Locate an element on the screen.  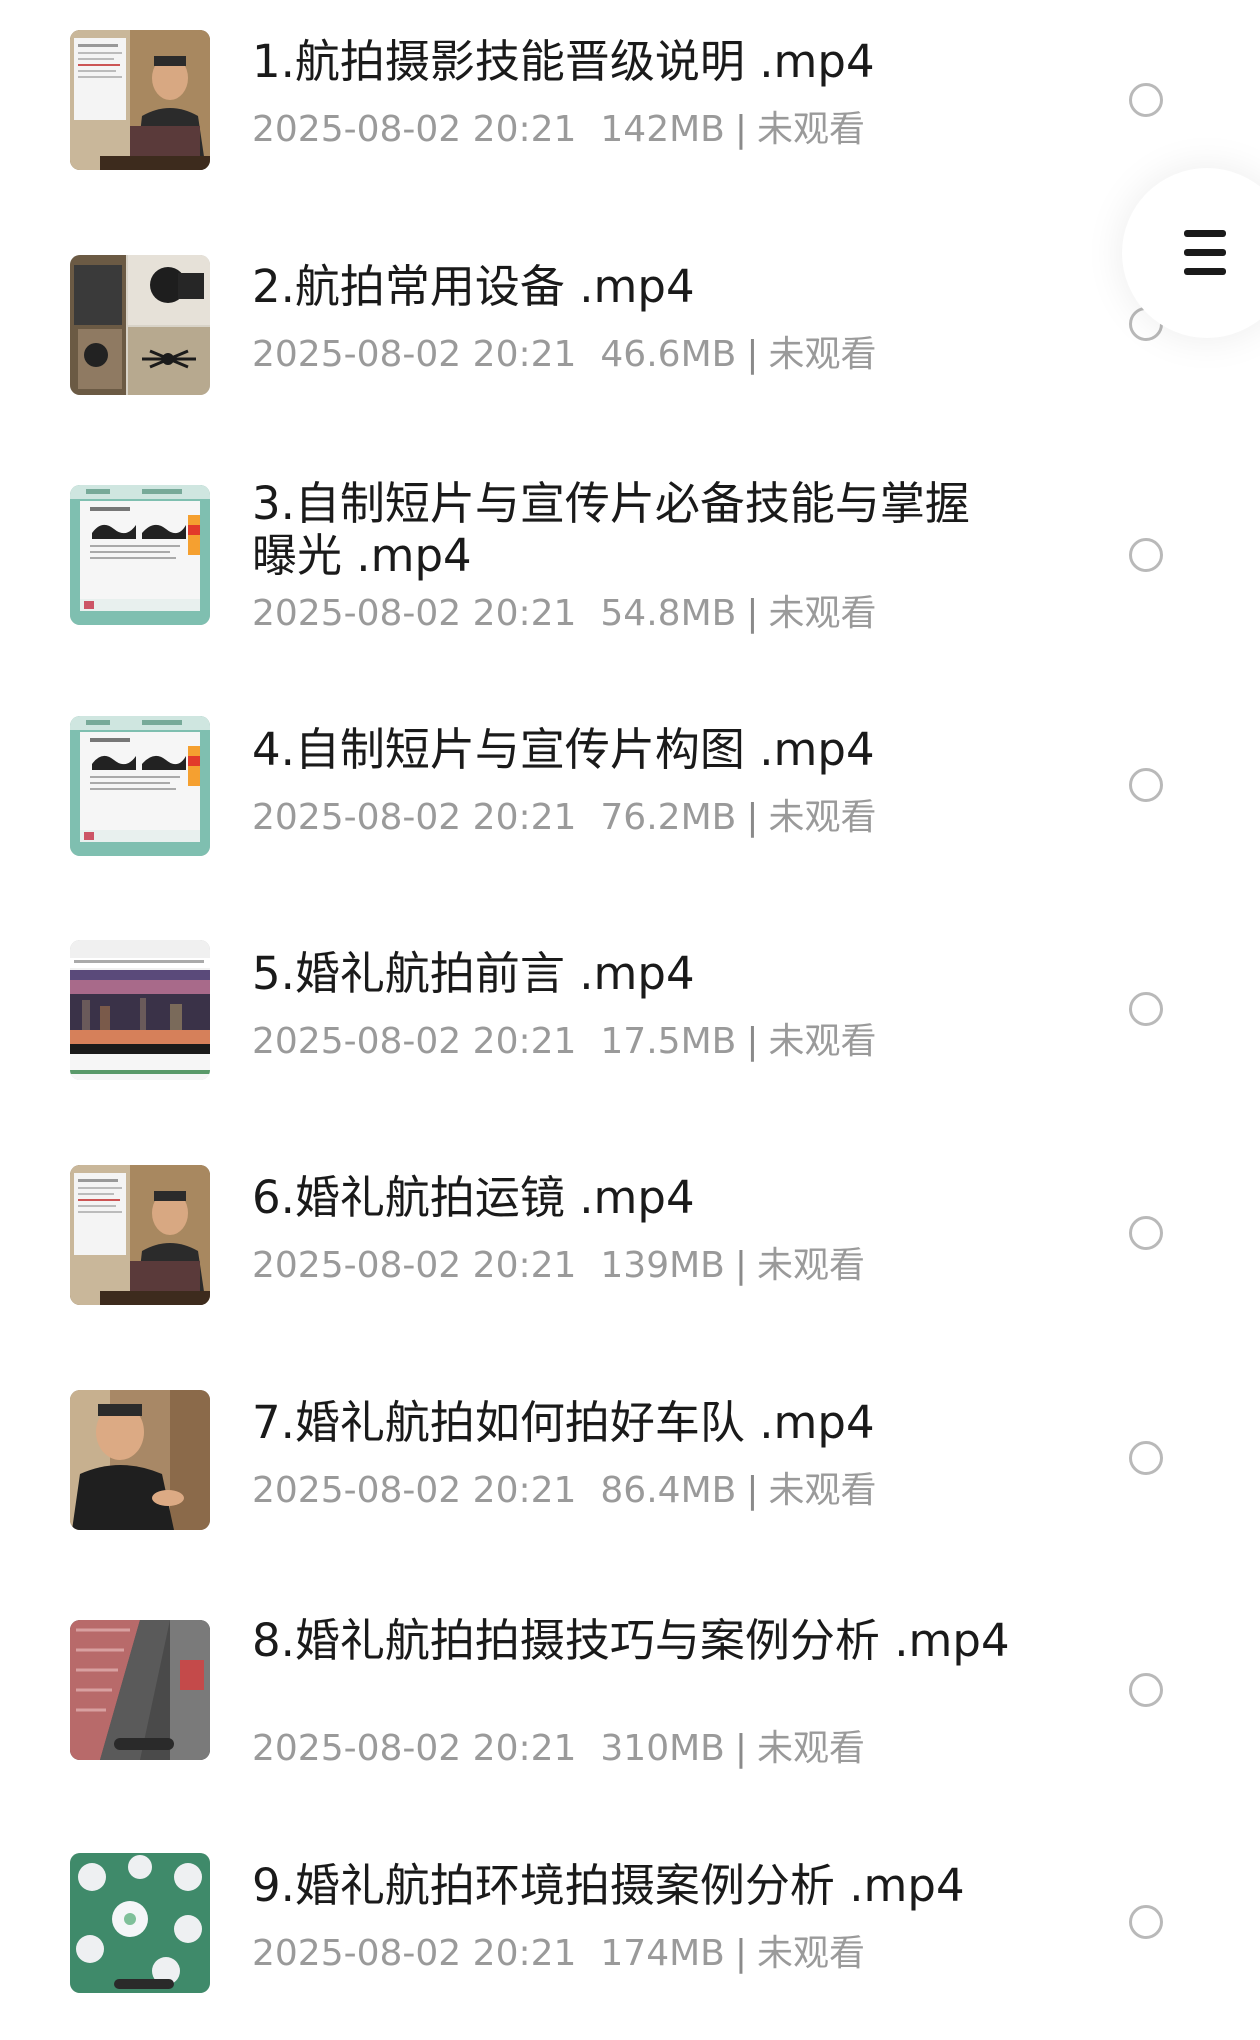
file-meta: 2025-08-02 20:21 174MB | 未观看 is located at coordinates (558, 1954).